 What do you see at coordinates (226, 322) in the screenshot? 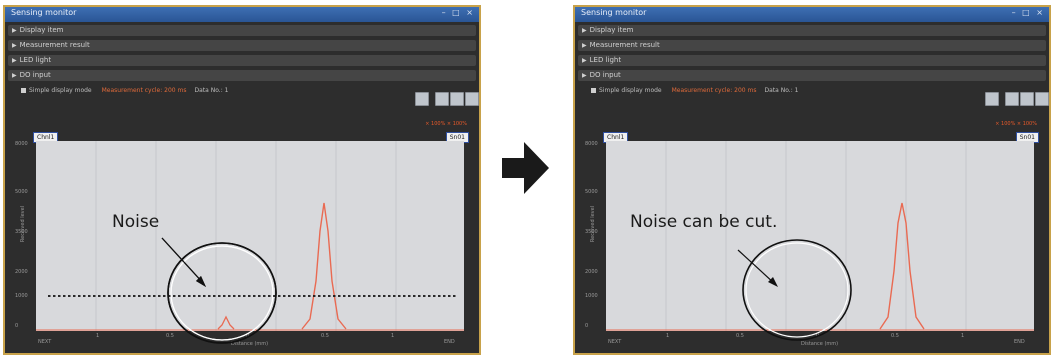
I see `noise-peak` at bounding box center [226, 322].